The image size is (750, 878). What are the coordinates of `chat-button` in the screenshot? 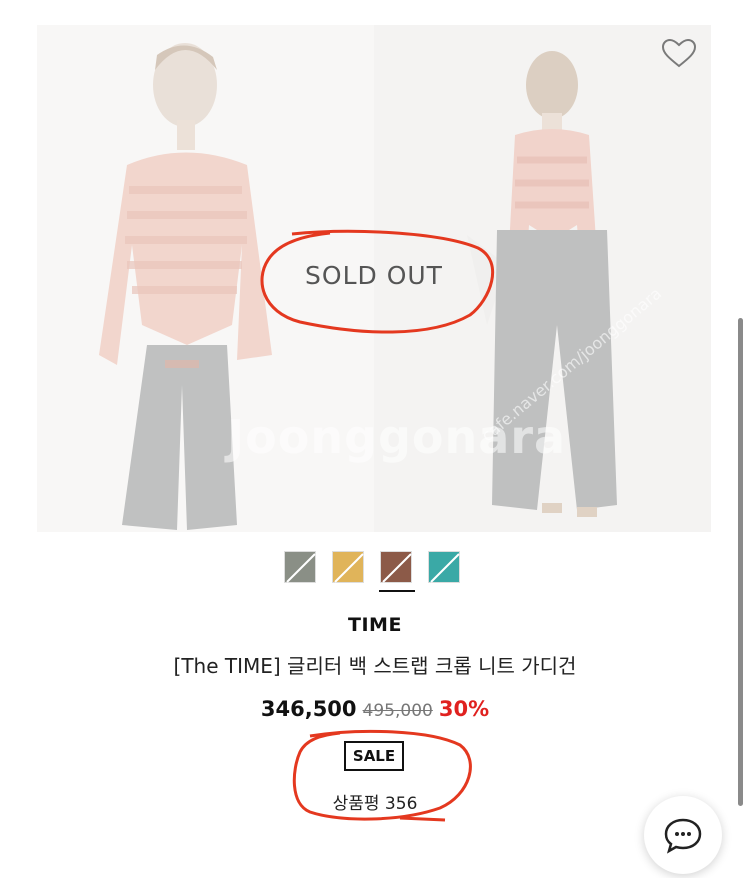 It's located at (683, 835).